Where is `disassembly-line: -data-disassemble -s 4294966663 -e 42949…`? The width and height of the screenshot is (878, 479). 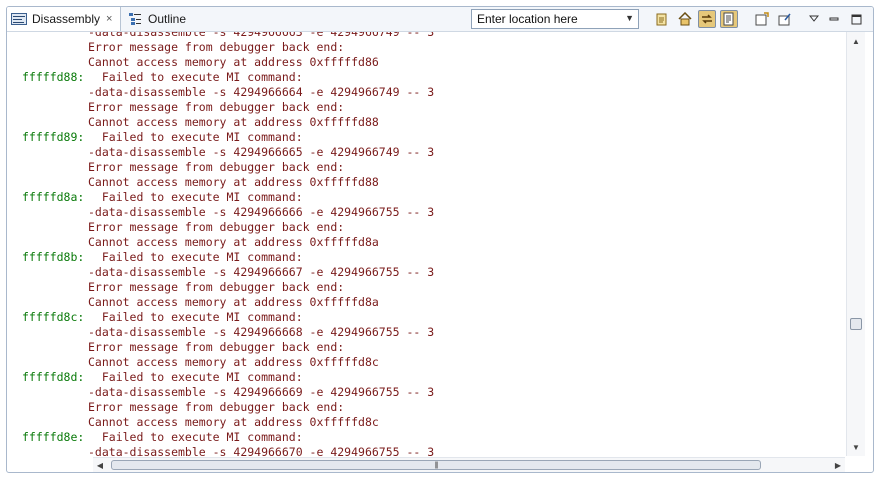 disassembly-line: -data-disassemble -s 4294966663 -e 42949… is located at coordinates (423, 36).